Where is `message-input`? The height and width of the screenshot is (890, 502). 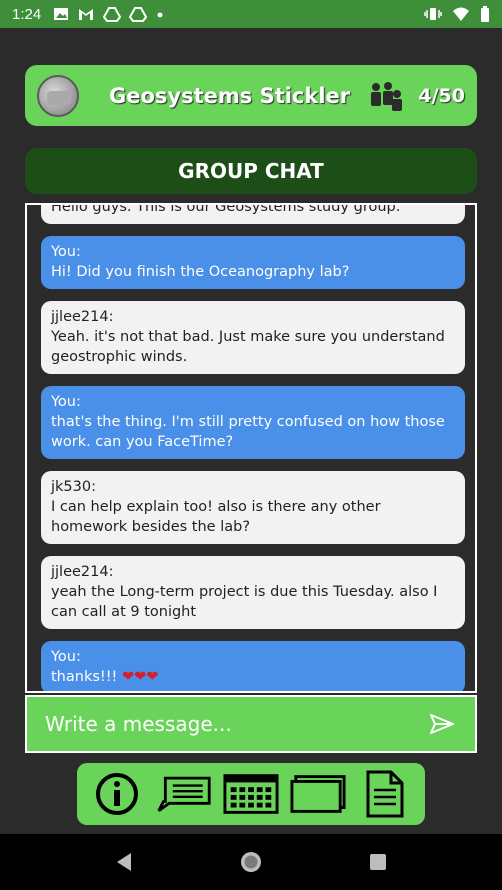
message-input is located at coordinates (236, 724).